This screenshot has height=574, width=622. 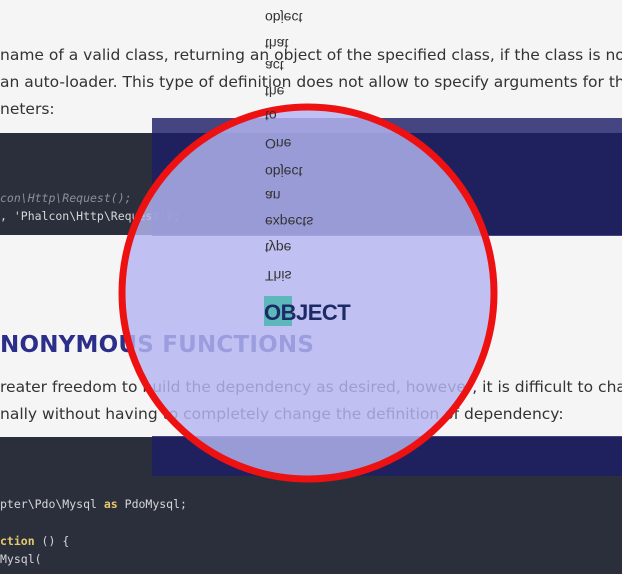 I want to click on ghost-word: expects, so click(x=289, y=222).